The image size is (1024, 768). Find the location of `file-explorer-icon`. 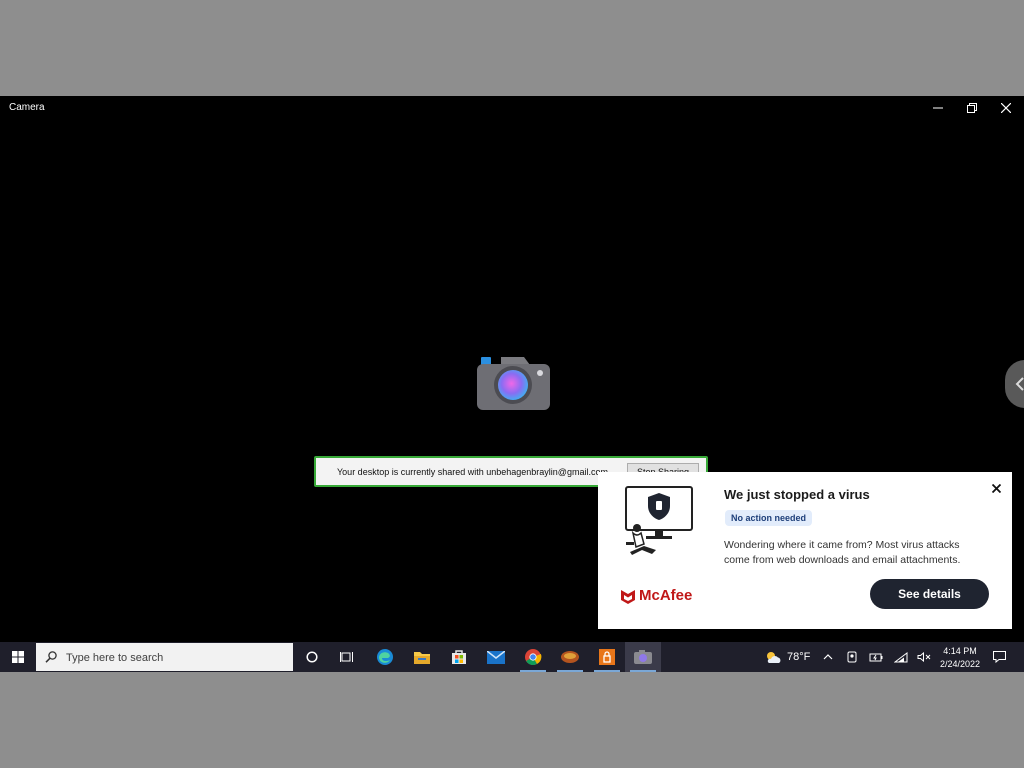

file-explorer-icon is located at coordinates (422, 657).